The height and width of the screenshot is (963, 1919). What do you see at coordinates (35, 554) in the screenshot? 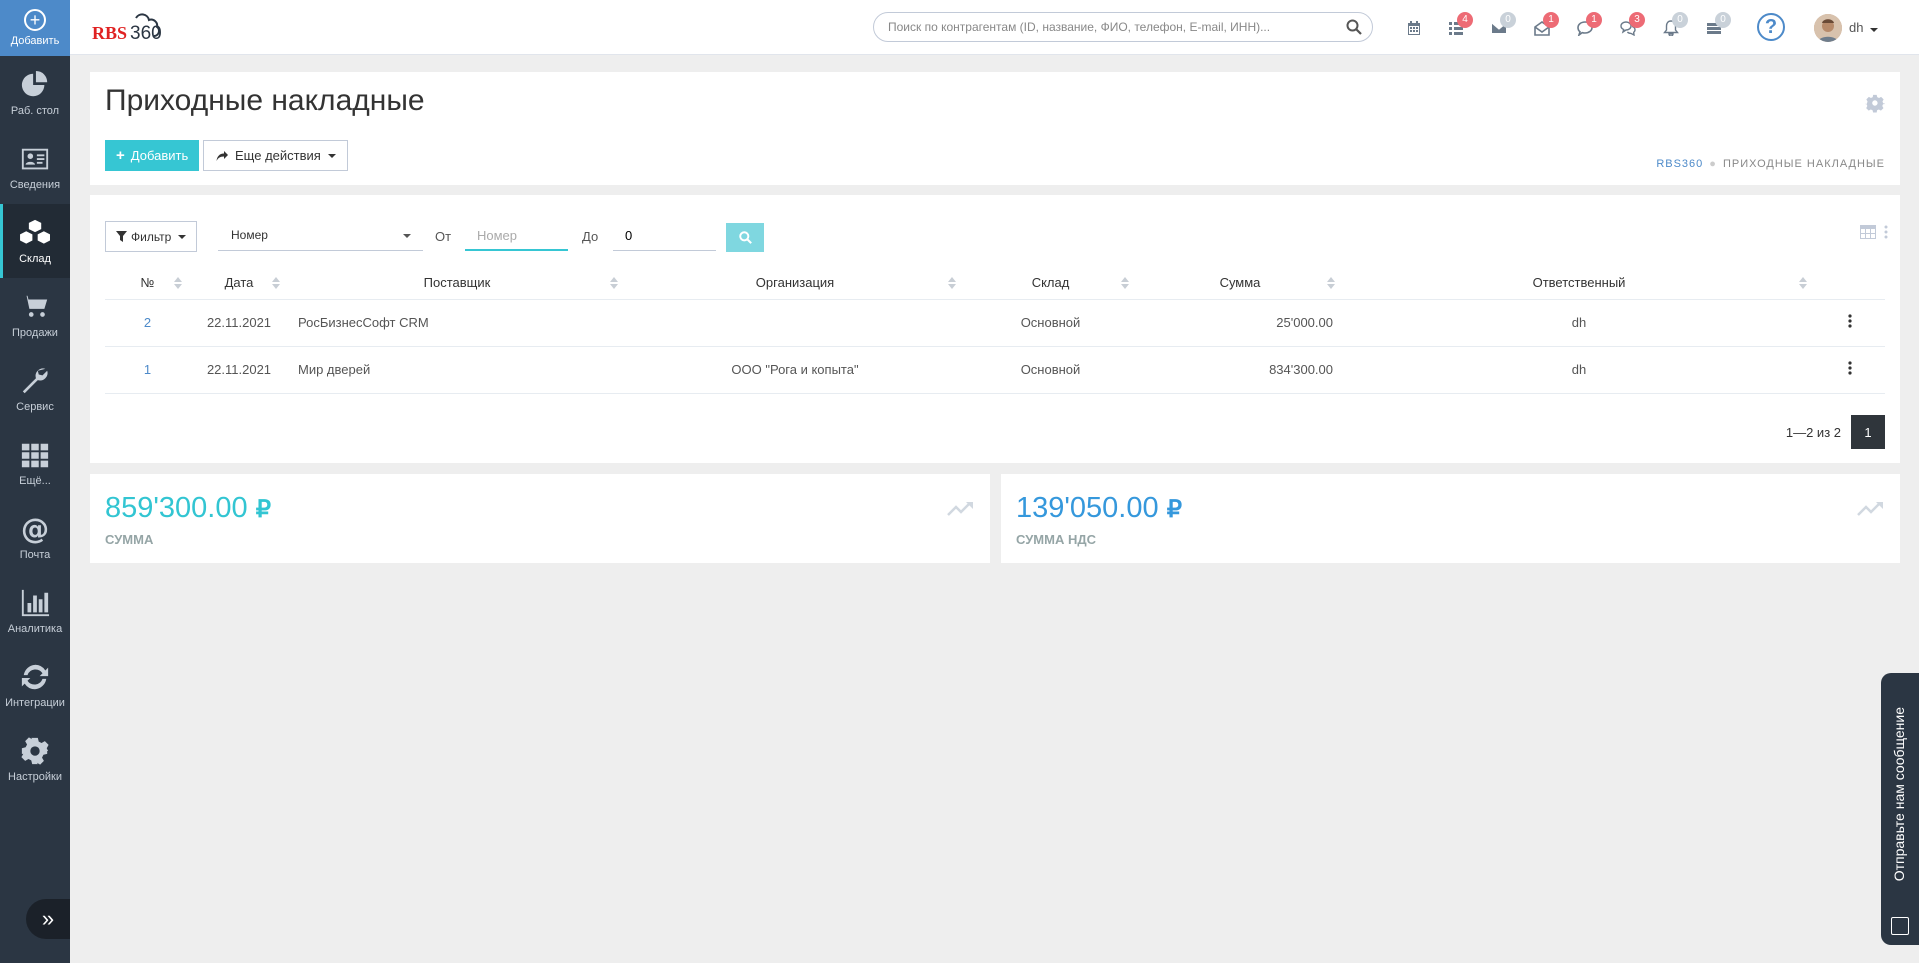
I see `sidebar-item-label: Почта` at bounding box center [35, 554].